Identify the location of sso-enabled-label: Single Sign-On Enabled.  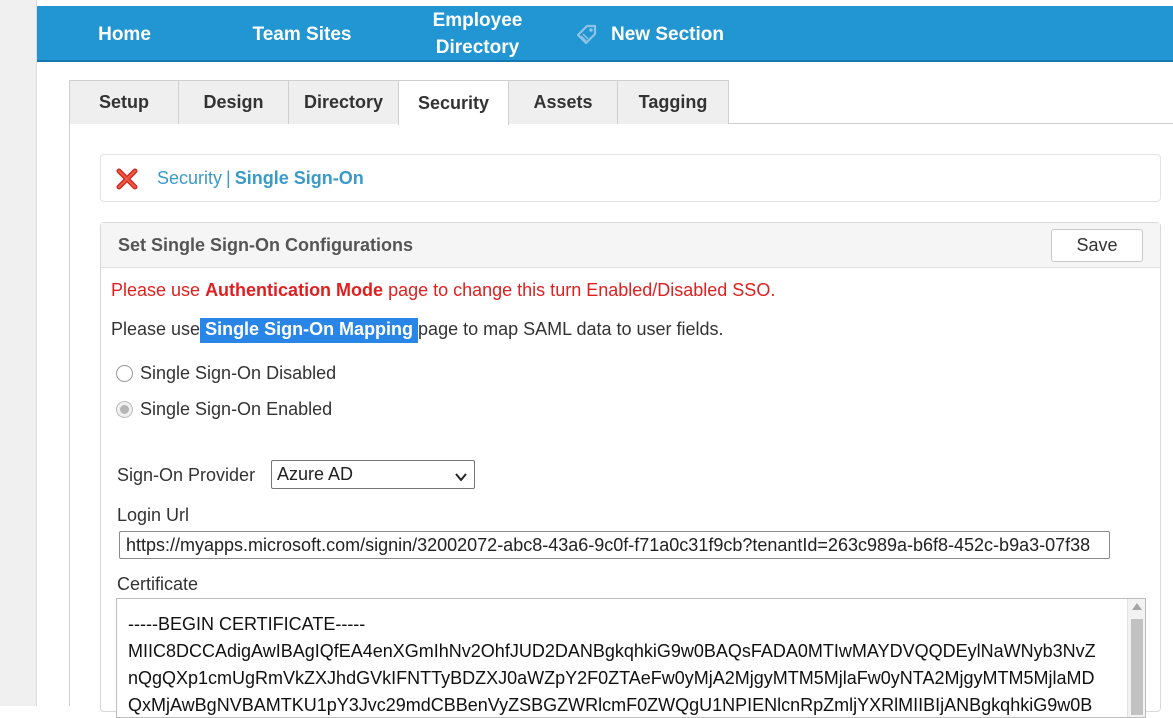
(236, 409).